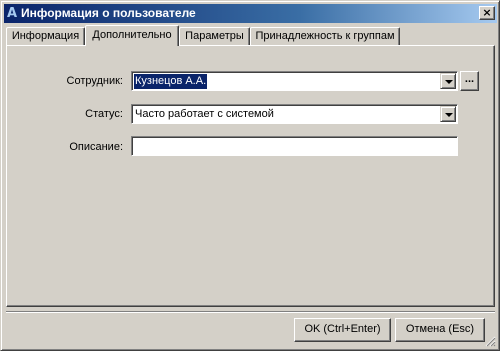  I want to click on tab-parameters: Параметры, so click(214, 36).